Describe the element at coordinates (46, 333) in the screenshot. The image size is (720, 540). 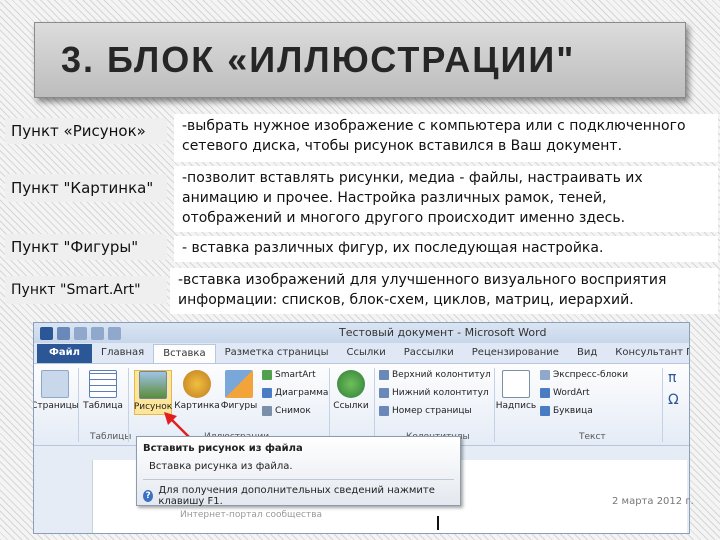
I see `word-logo-icon` at that location.